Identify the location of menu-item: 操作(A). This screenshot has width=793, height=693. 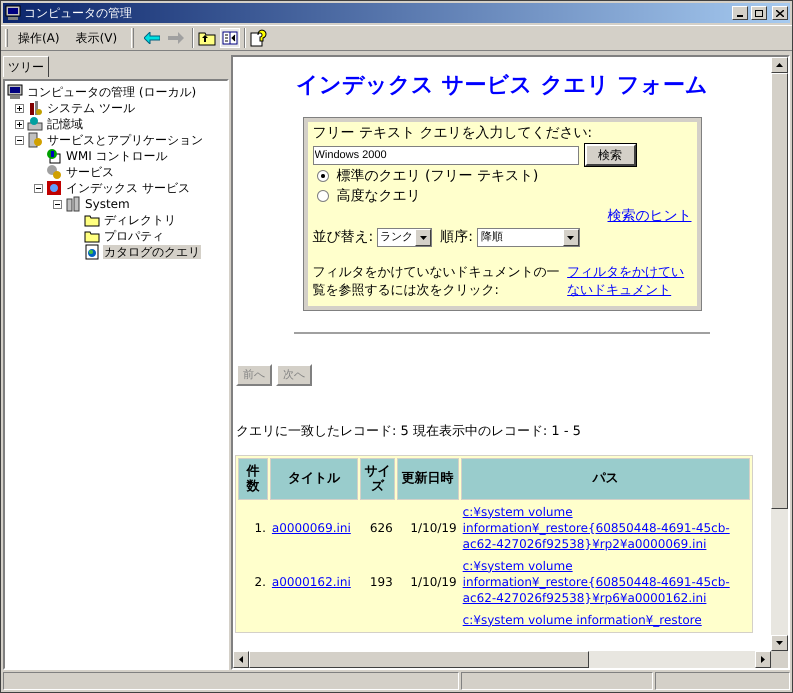
(39, 38).